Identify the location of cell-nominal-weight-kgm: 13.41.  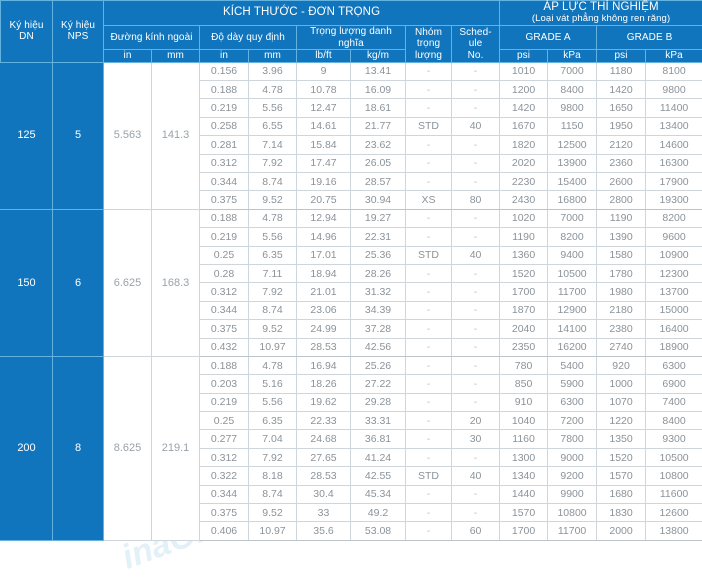
(378, 71).